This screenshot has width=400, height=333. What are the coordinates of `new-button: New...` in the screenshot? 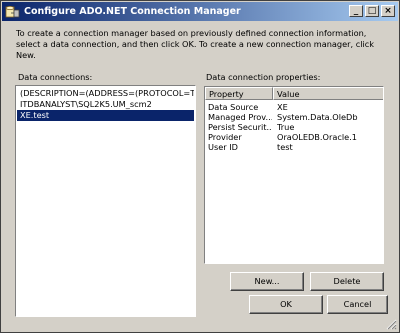 It's located at (267, 281).